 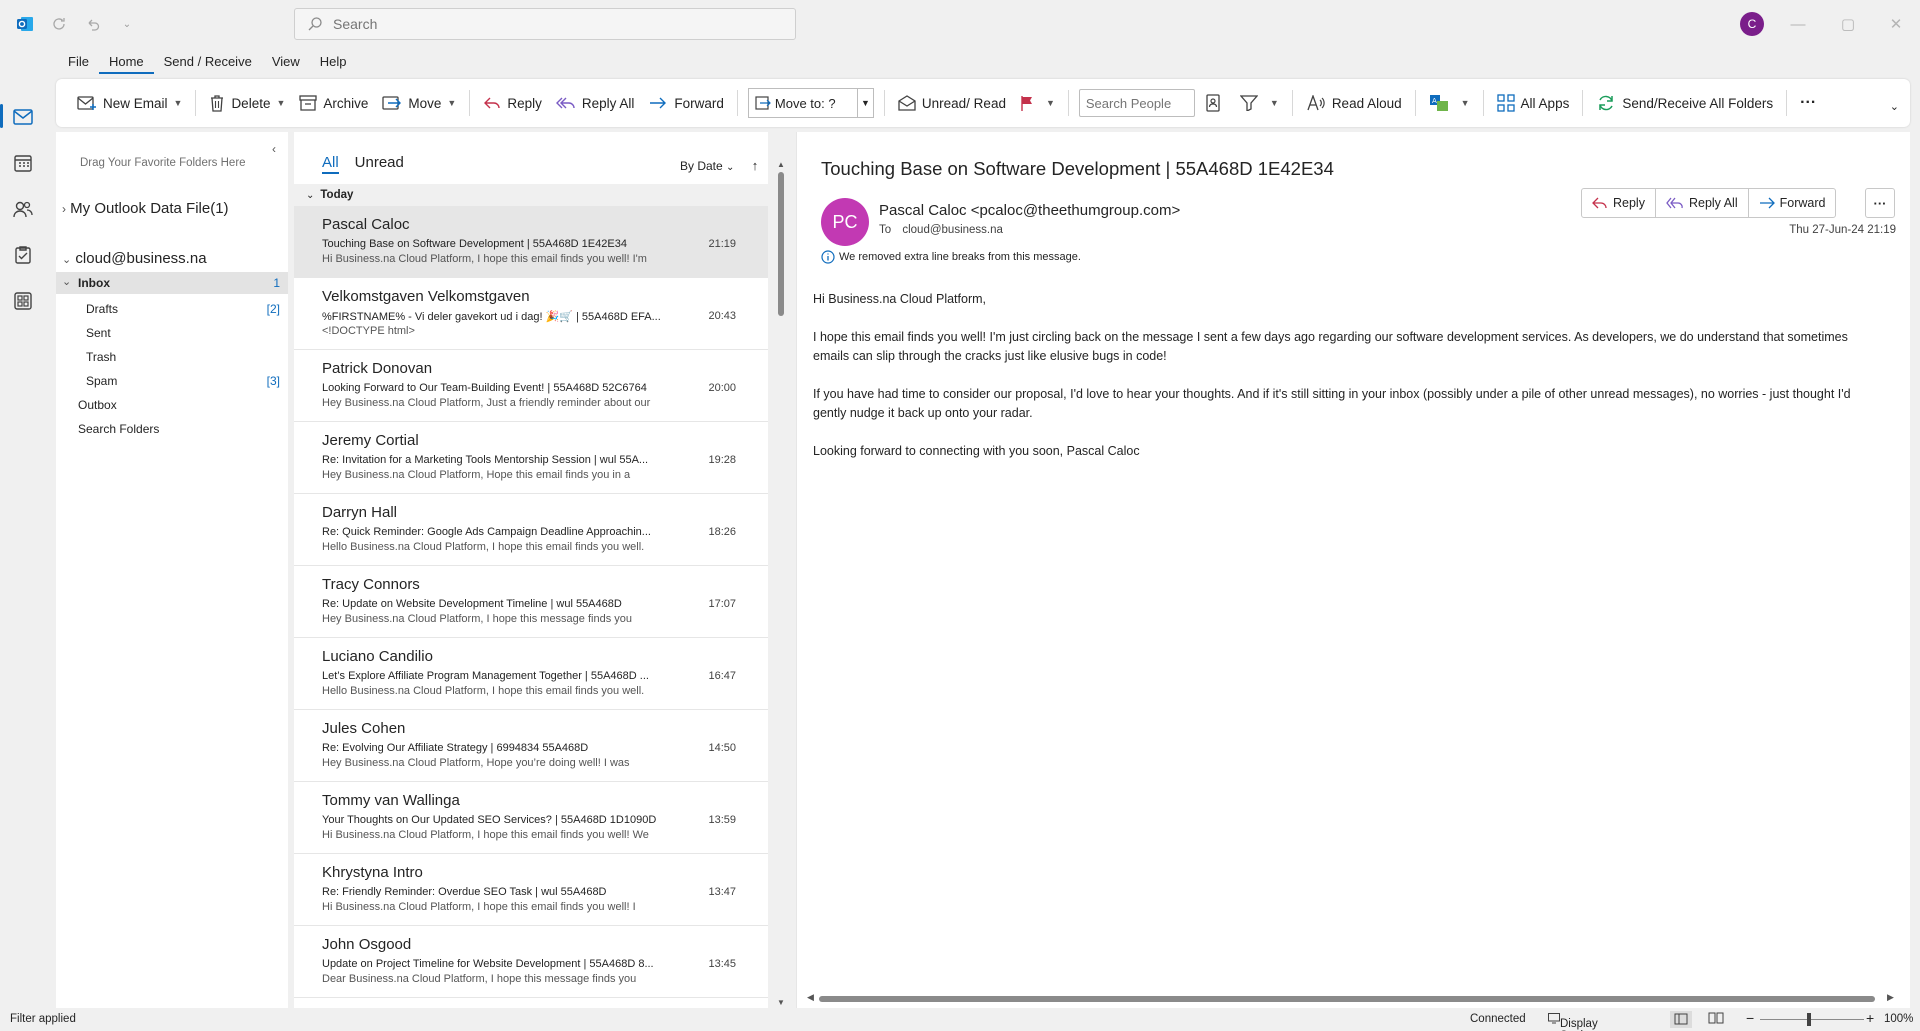 I want to click on active-indicator, so click(x=1, y=116).